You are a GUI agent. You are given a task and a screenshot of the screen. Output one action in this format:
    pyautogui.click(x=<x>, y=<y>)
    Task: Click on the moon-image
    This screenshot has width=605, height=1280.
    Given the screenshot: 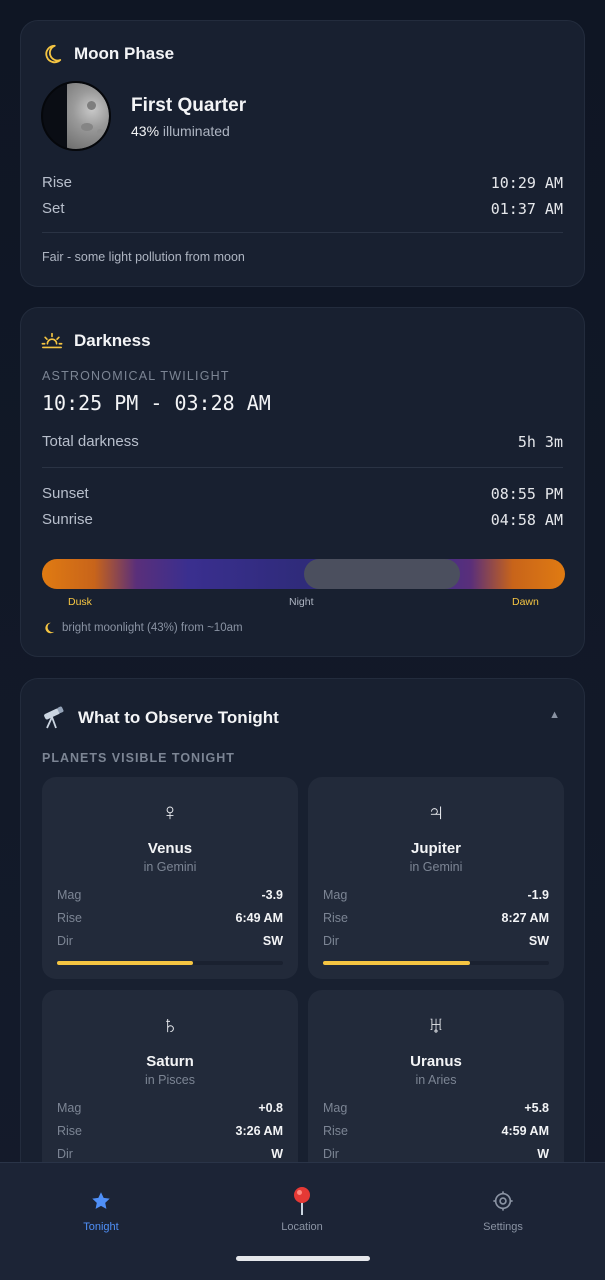 What is the action you would take?
    pyautogui.click(x=76, y=116)
    